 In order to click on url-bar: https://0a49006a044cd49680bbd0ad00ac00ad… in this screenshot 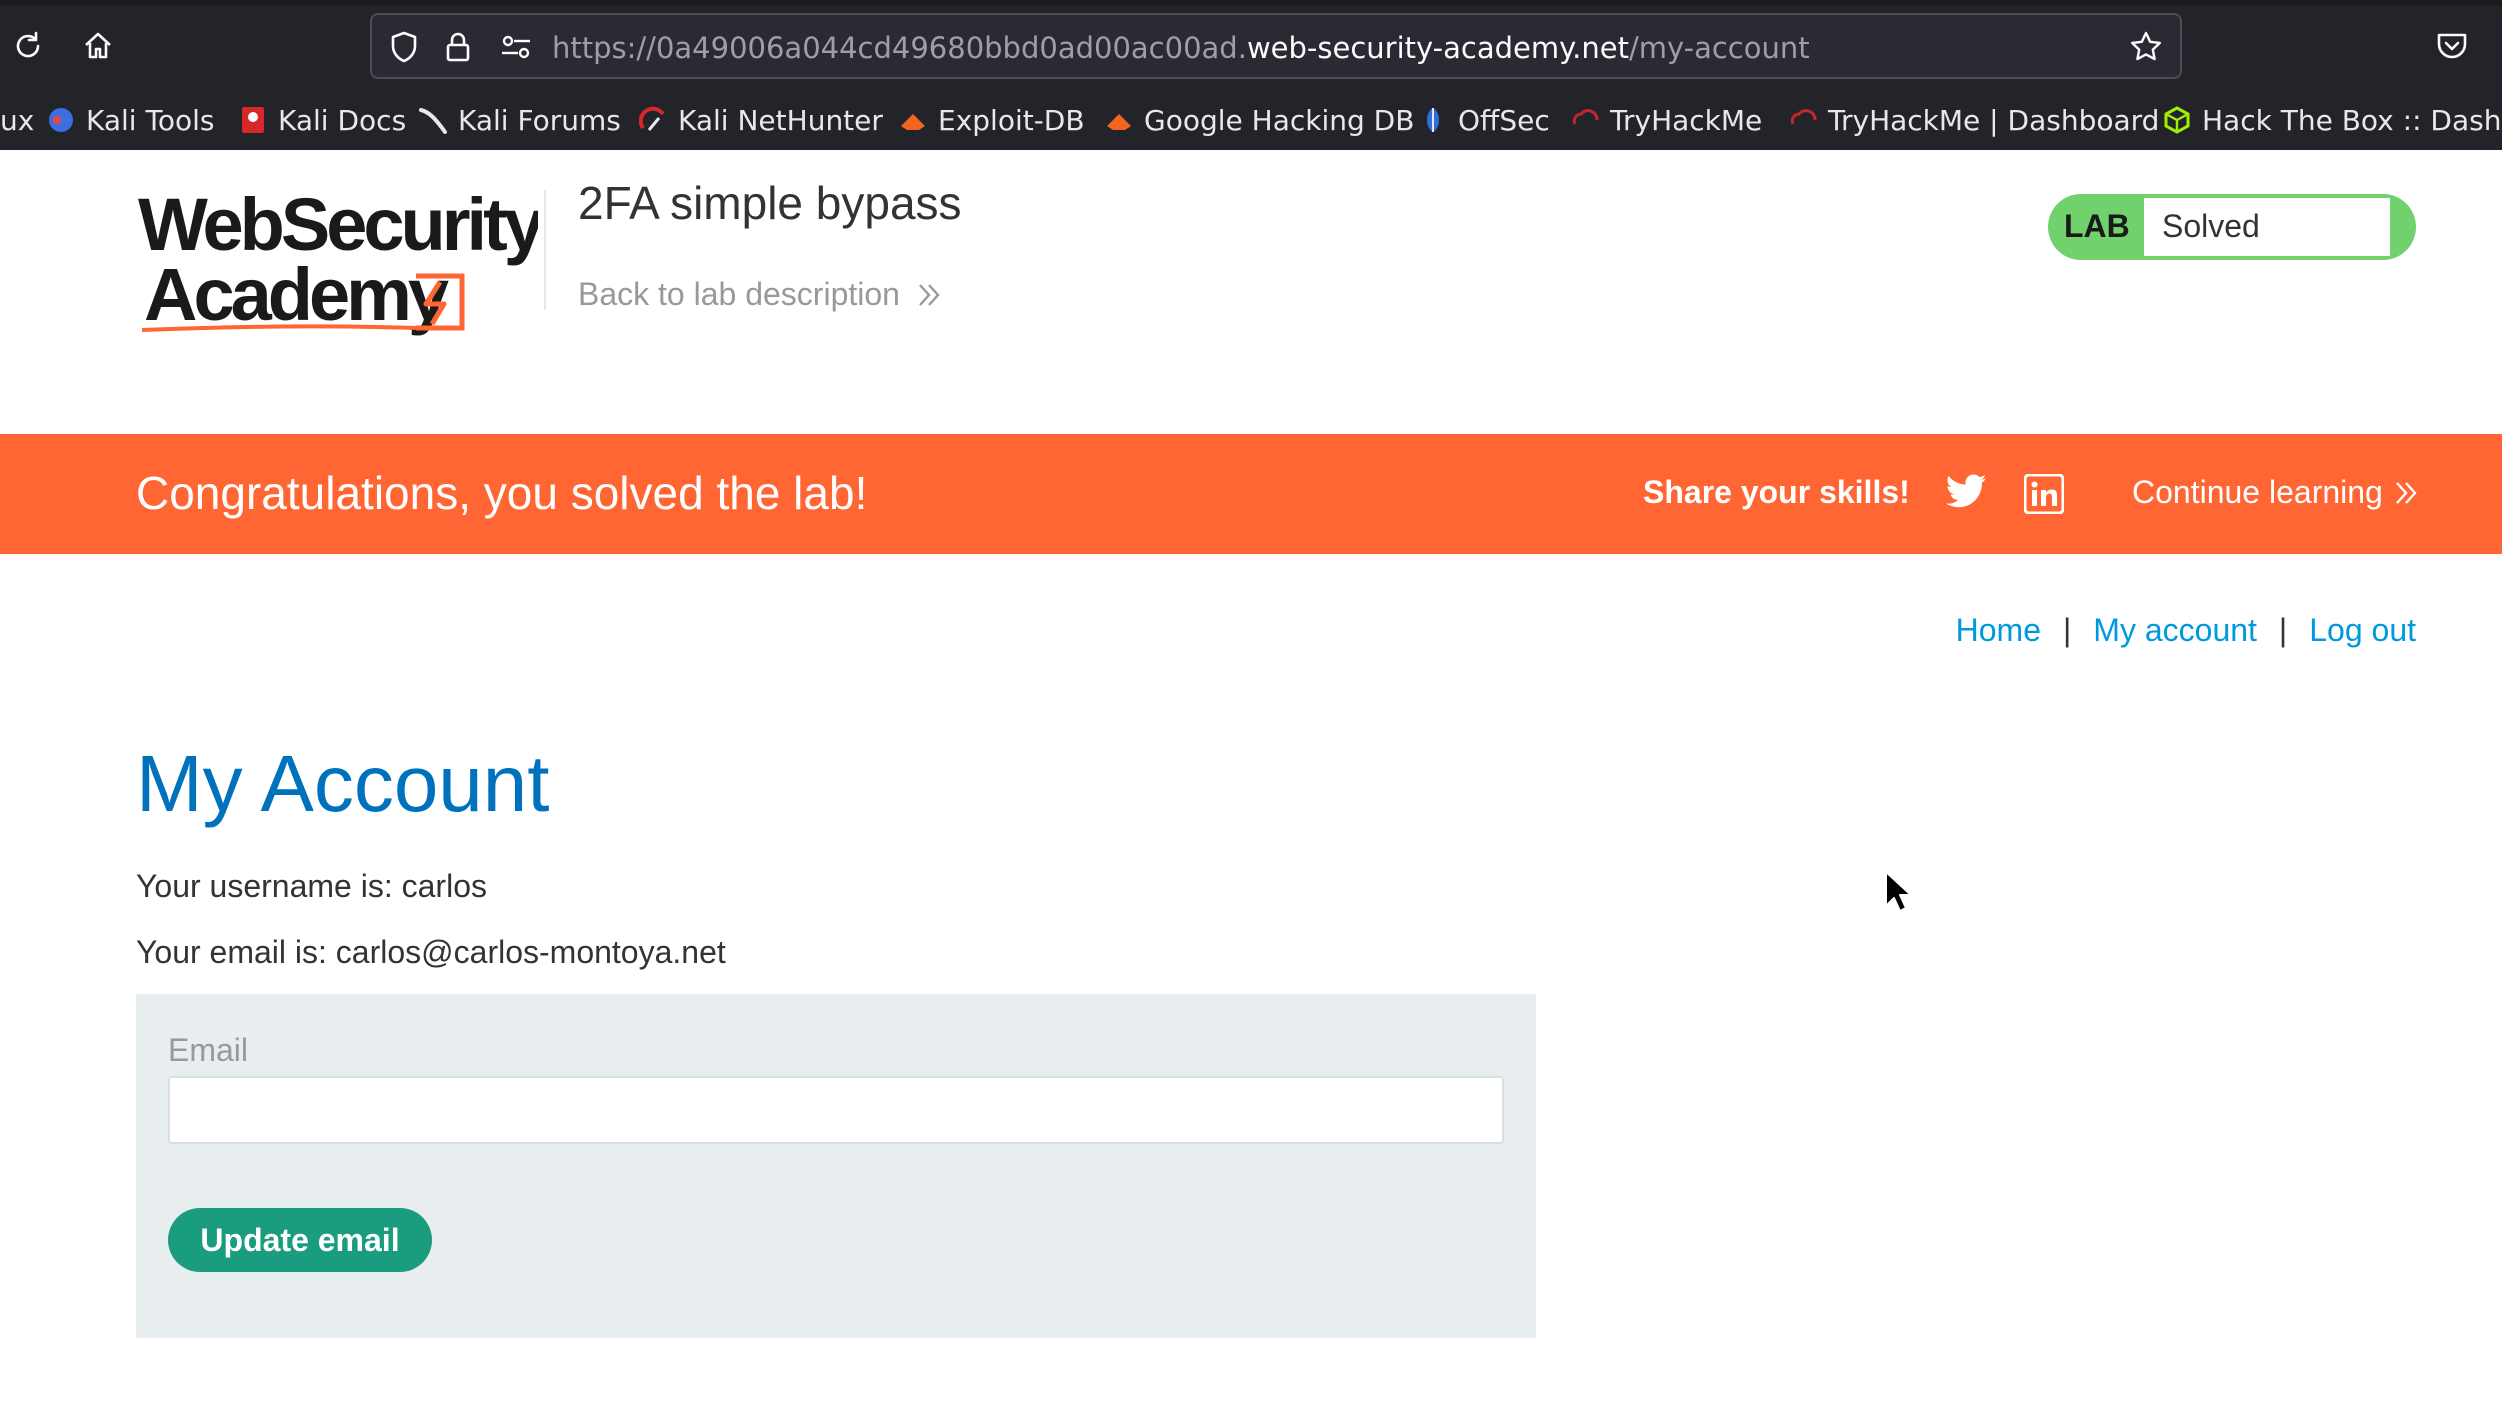, I will do `click(1276, 46)`.